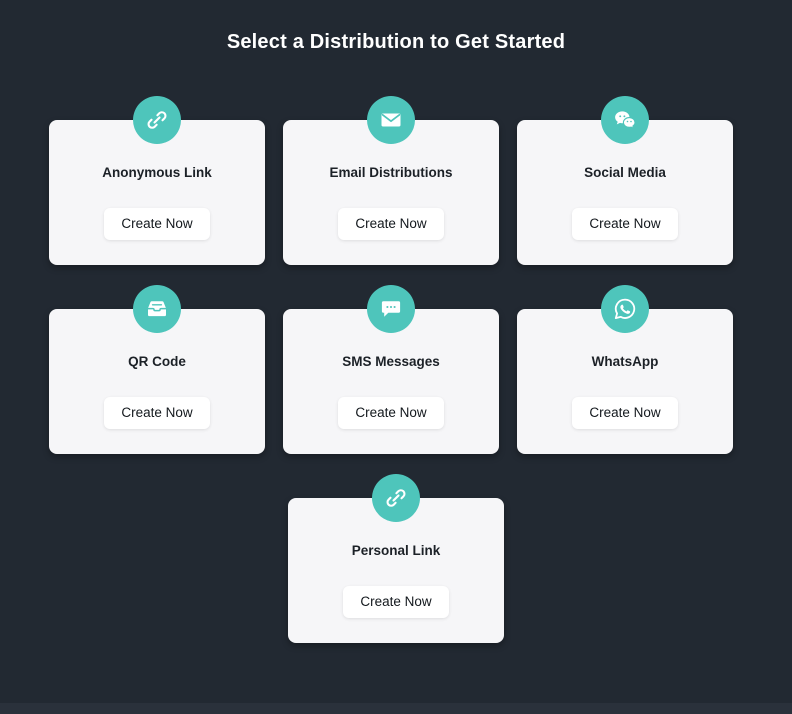  I want to click on distribution-card-whatsapp: WhatsApp Create Now, so click(625, 369).